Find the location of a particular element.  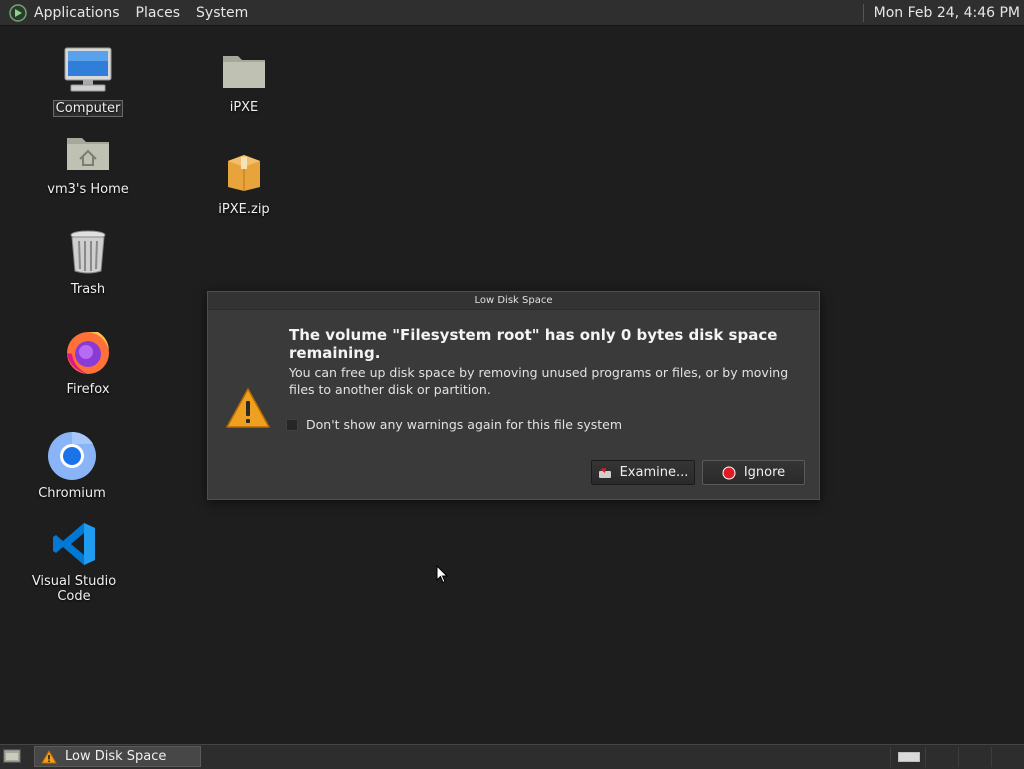

firefox-icon is located at coordinates (88, 352).